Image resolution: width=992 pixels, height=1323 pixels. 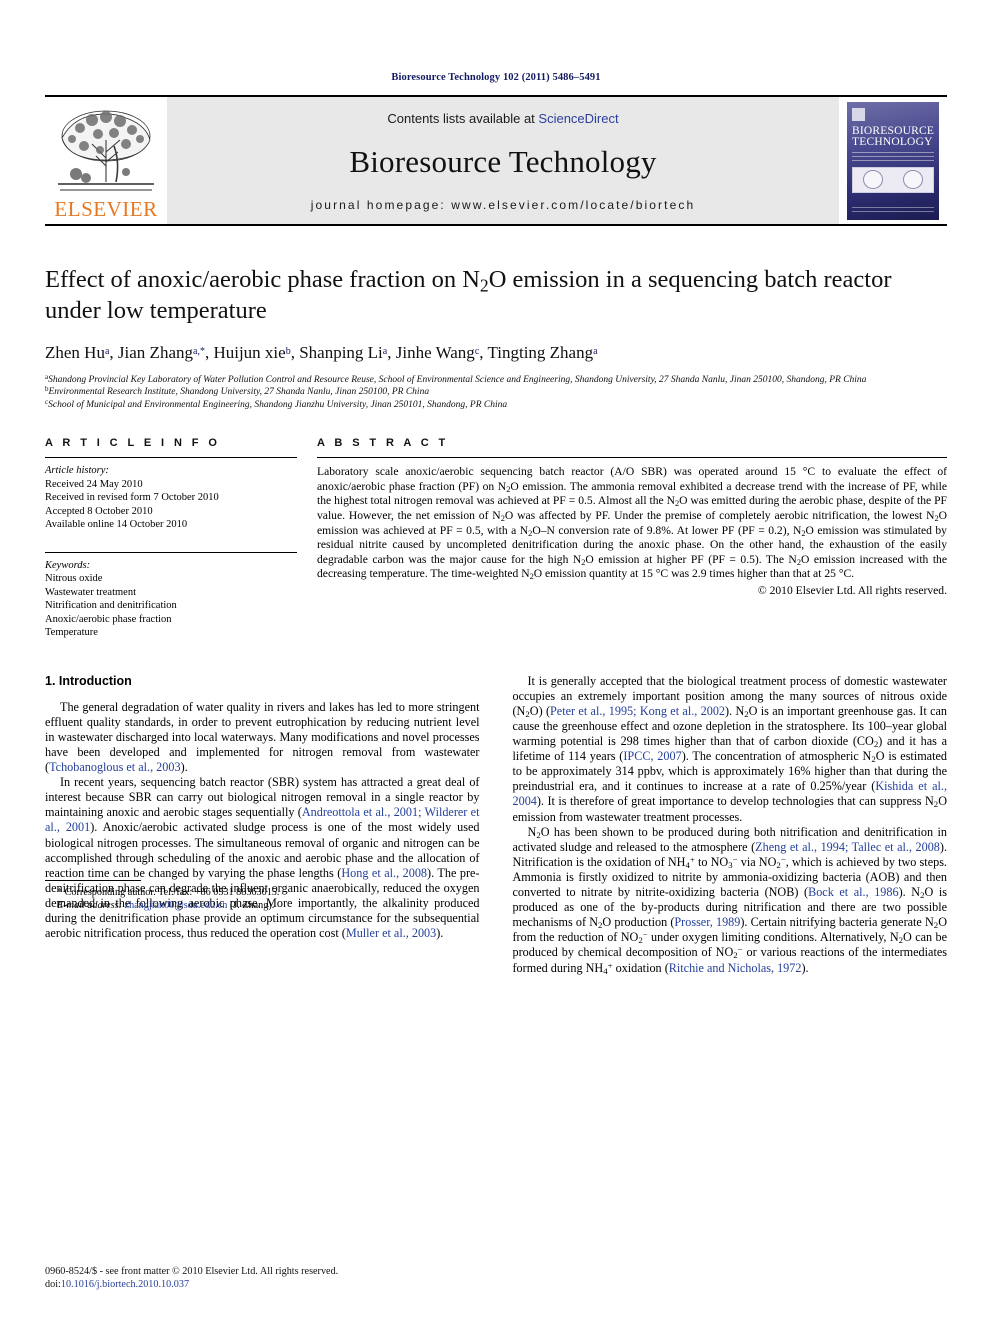 I want to click on citation-prosser-1989: Prosser, 1989, so click(x=707, y=922).